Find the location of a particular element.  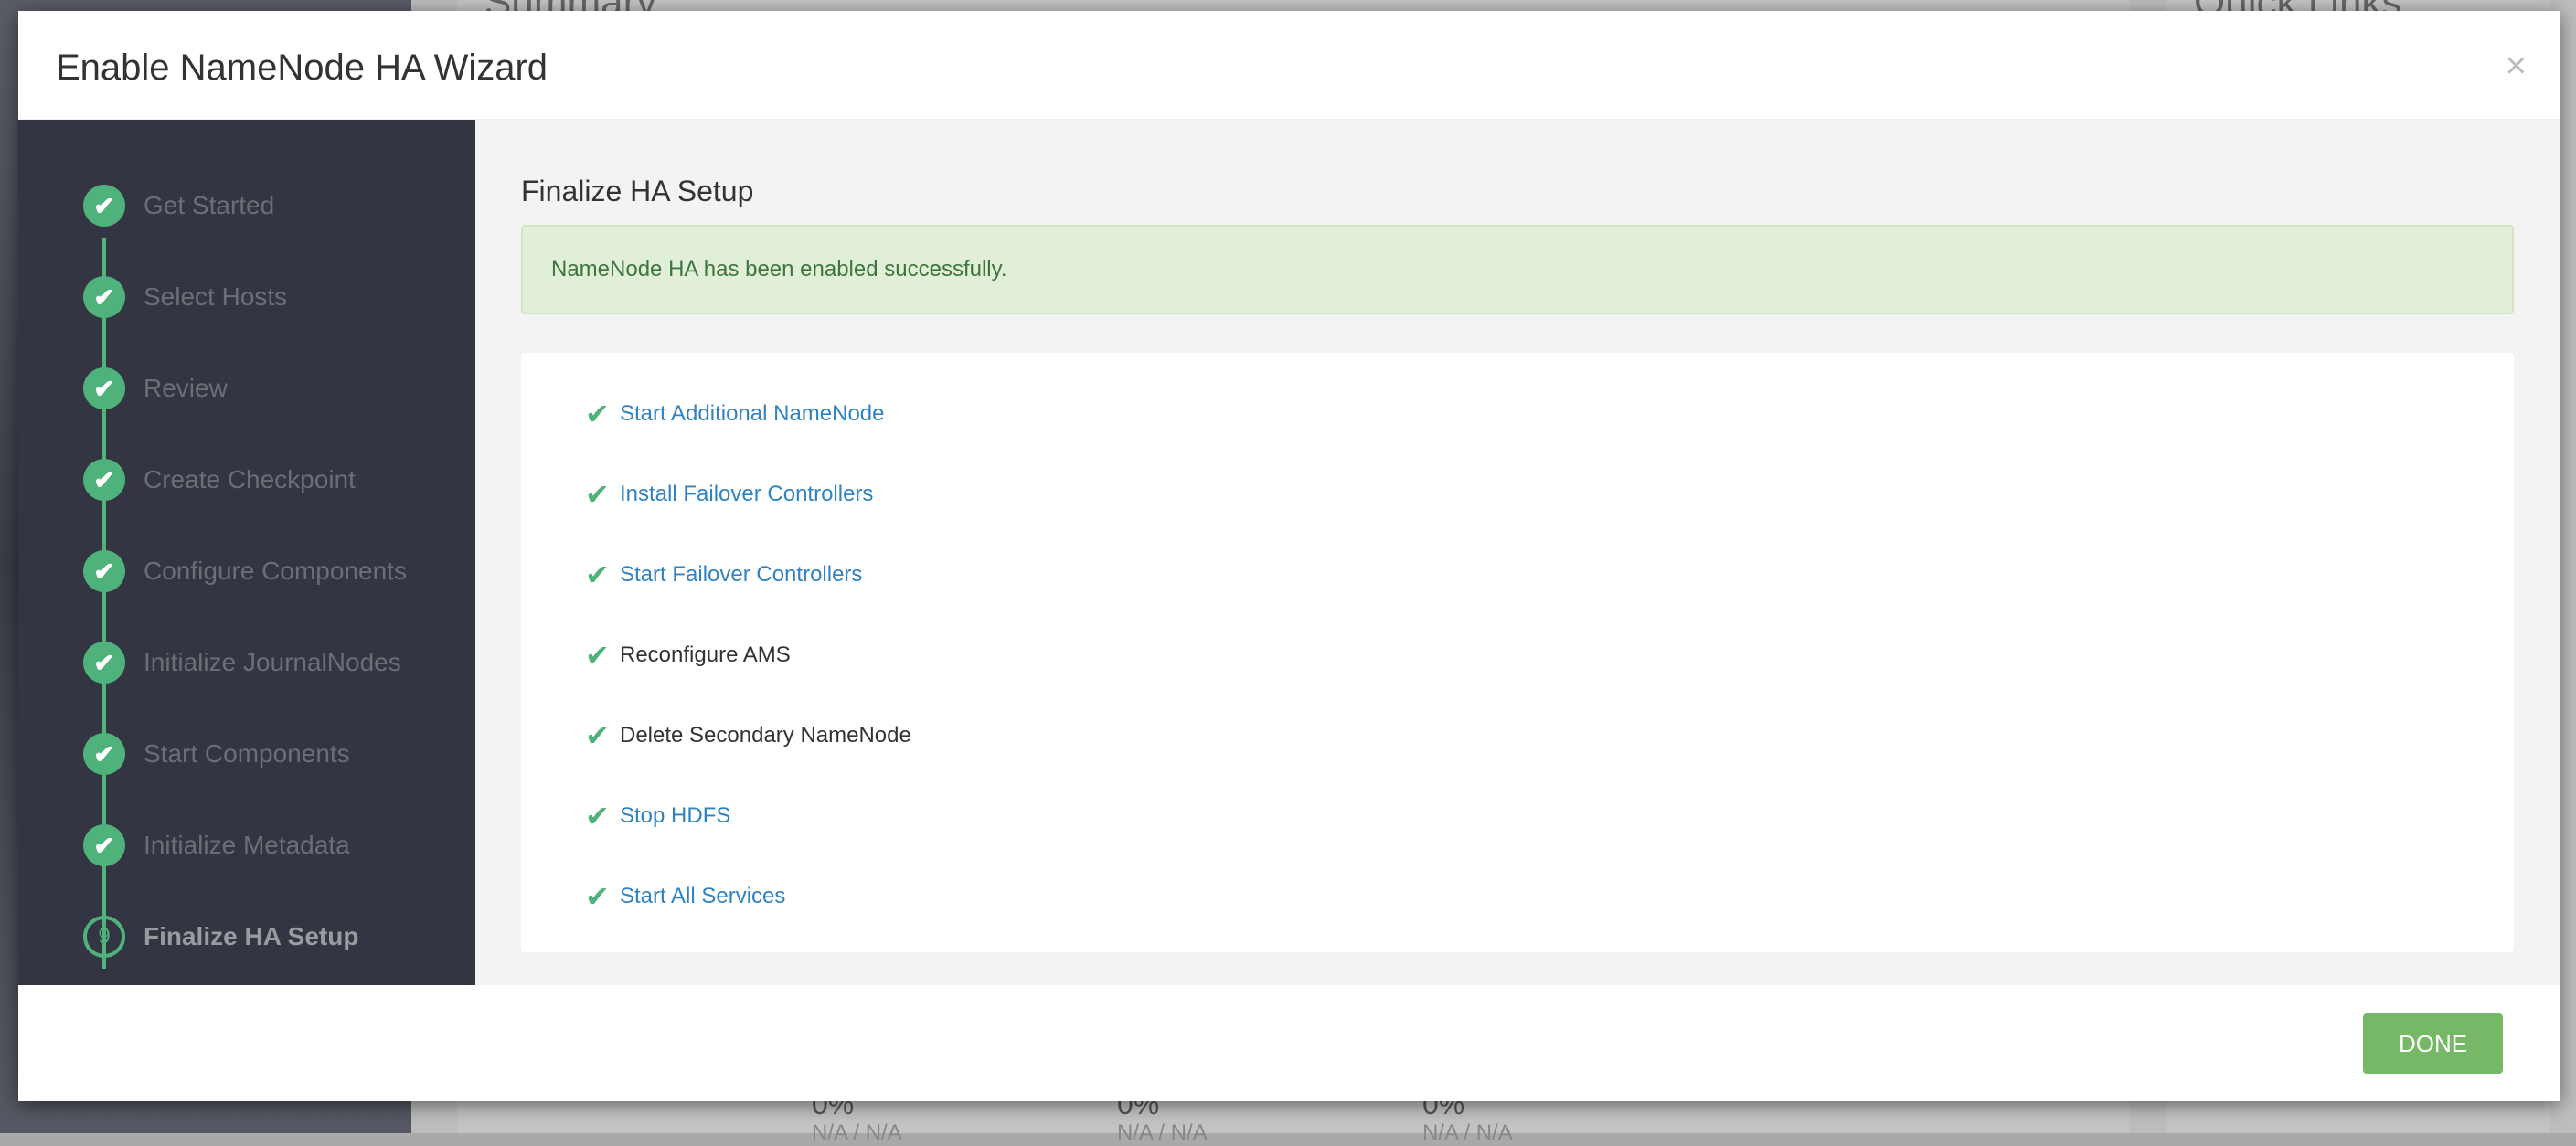

wizard-step: ✔ Initialize JournalNodes is located at coordinates (242, 663).